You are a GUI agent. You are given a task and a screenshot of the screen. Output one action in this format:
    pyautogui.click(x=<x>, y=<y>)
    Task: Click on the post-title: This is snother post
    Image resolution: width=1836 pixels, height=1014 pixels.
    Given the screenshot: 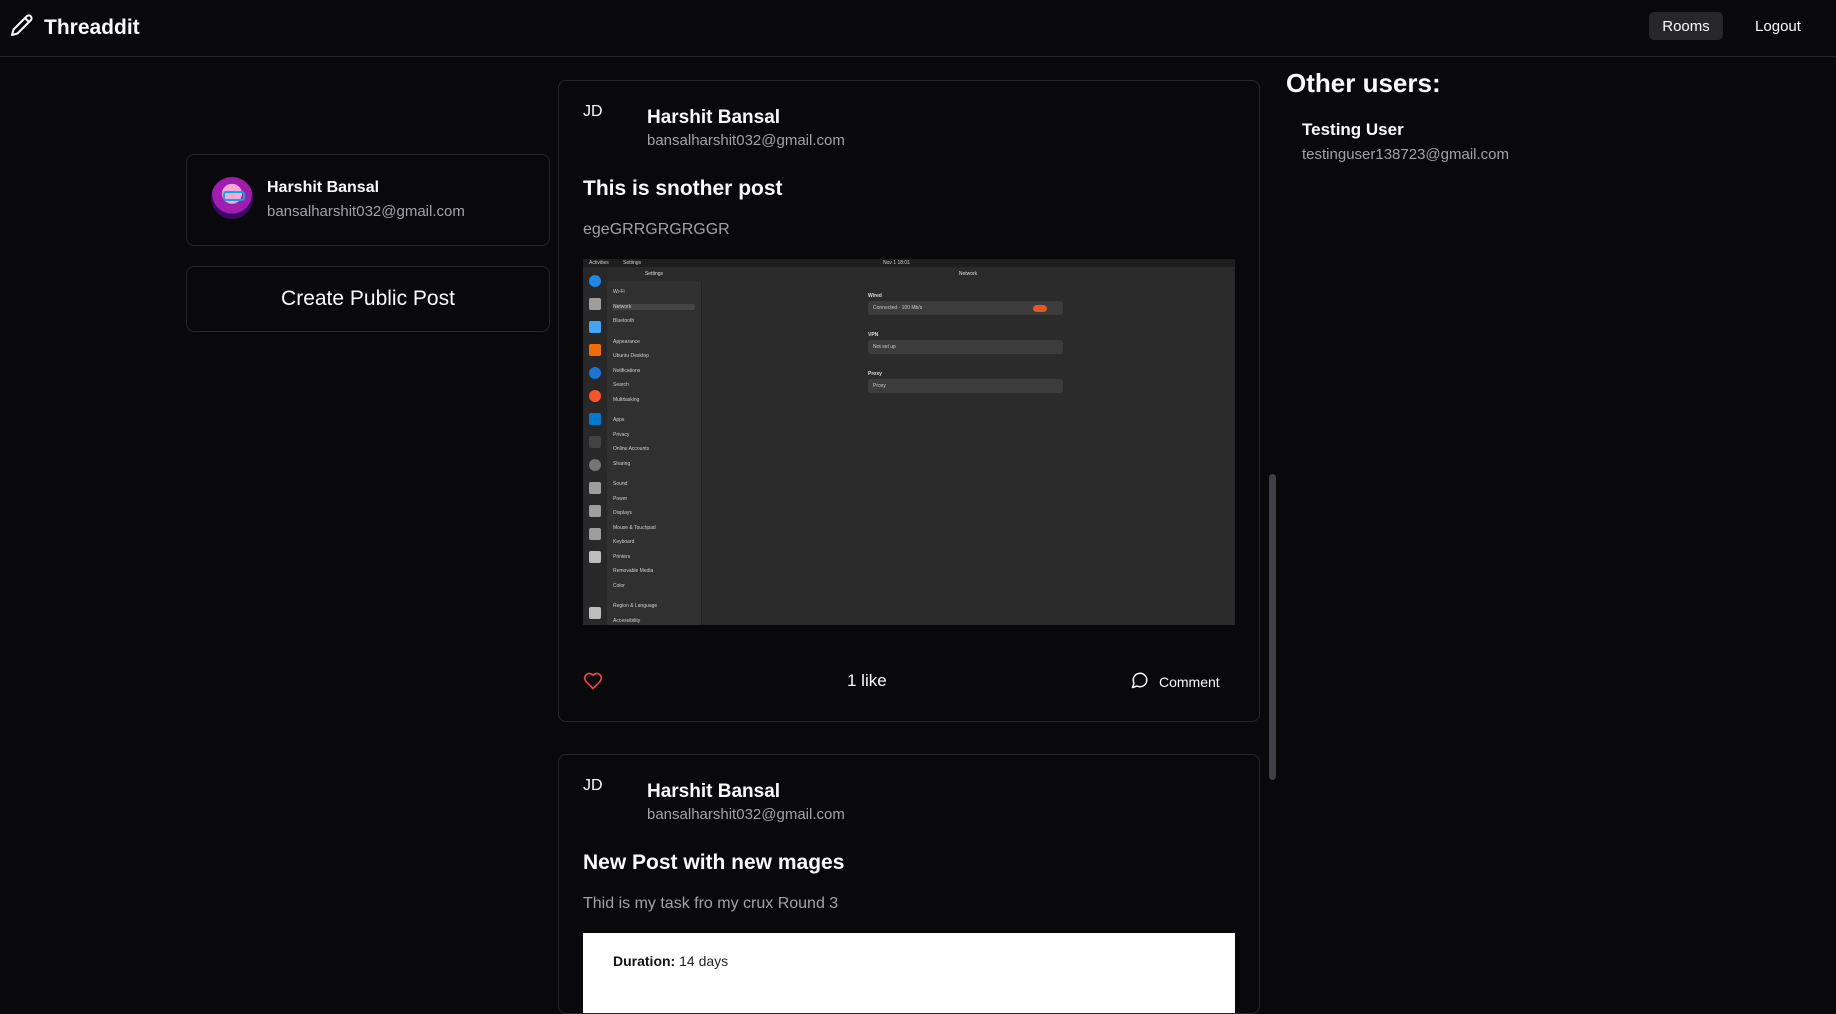 What is the action you would take?
    pyautogui.click(x=683, y=188)
    